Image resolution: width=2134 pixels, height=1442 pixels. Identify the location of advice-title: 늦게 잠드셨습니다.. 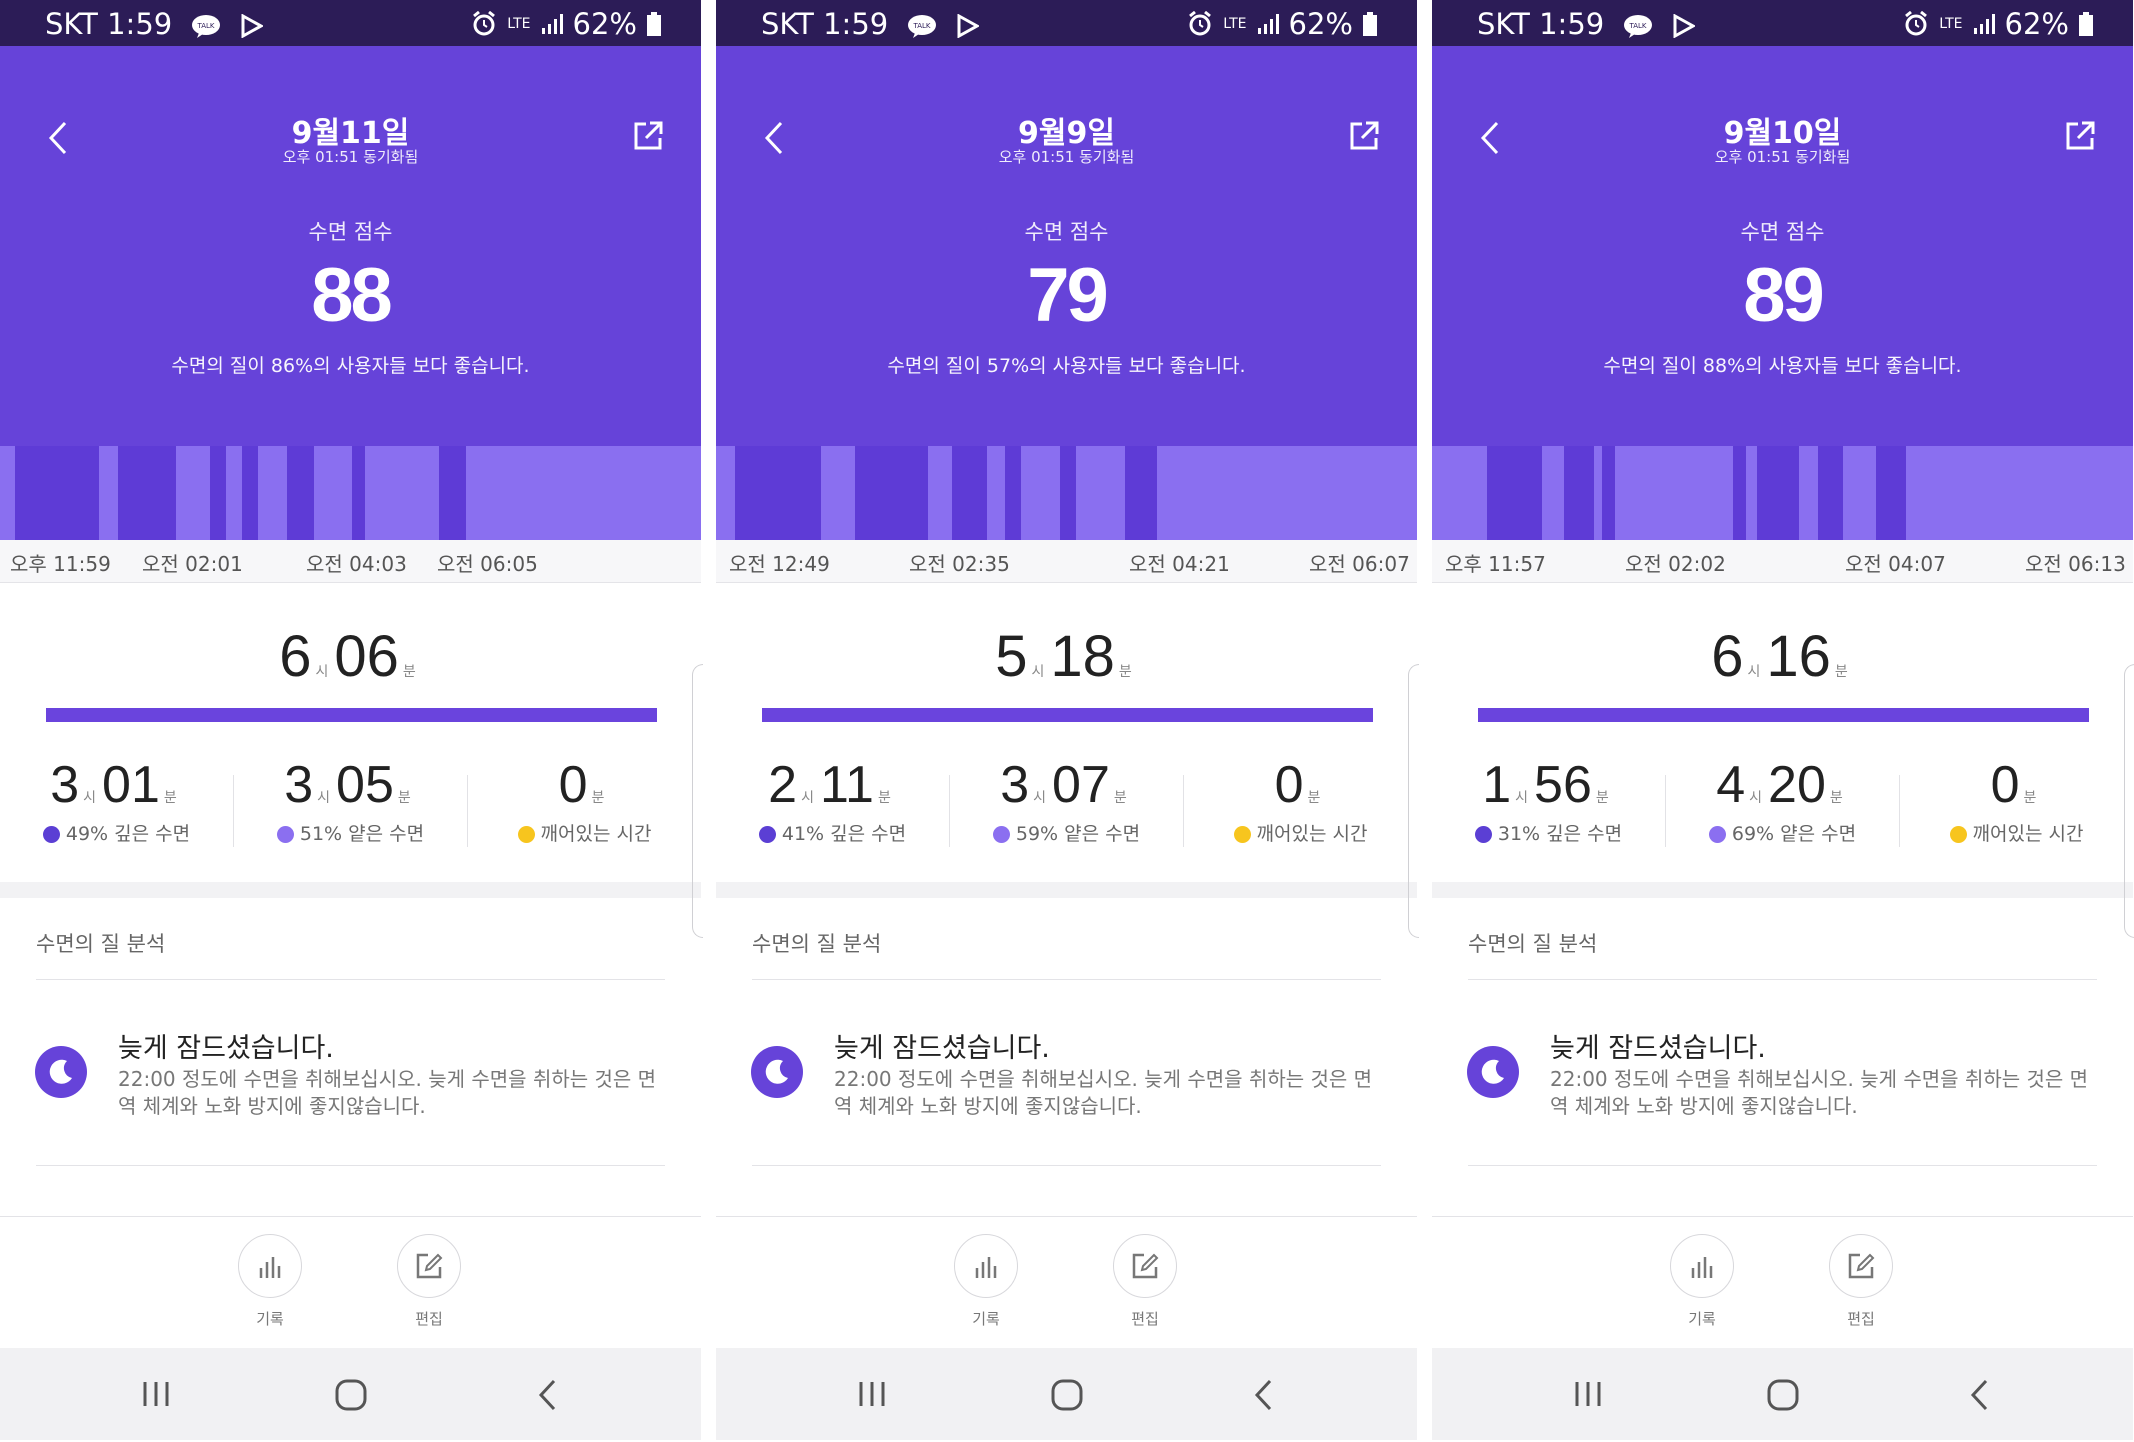
(226, 1048).